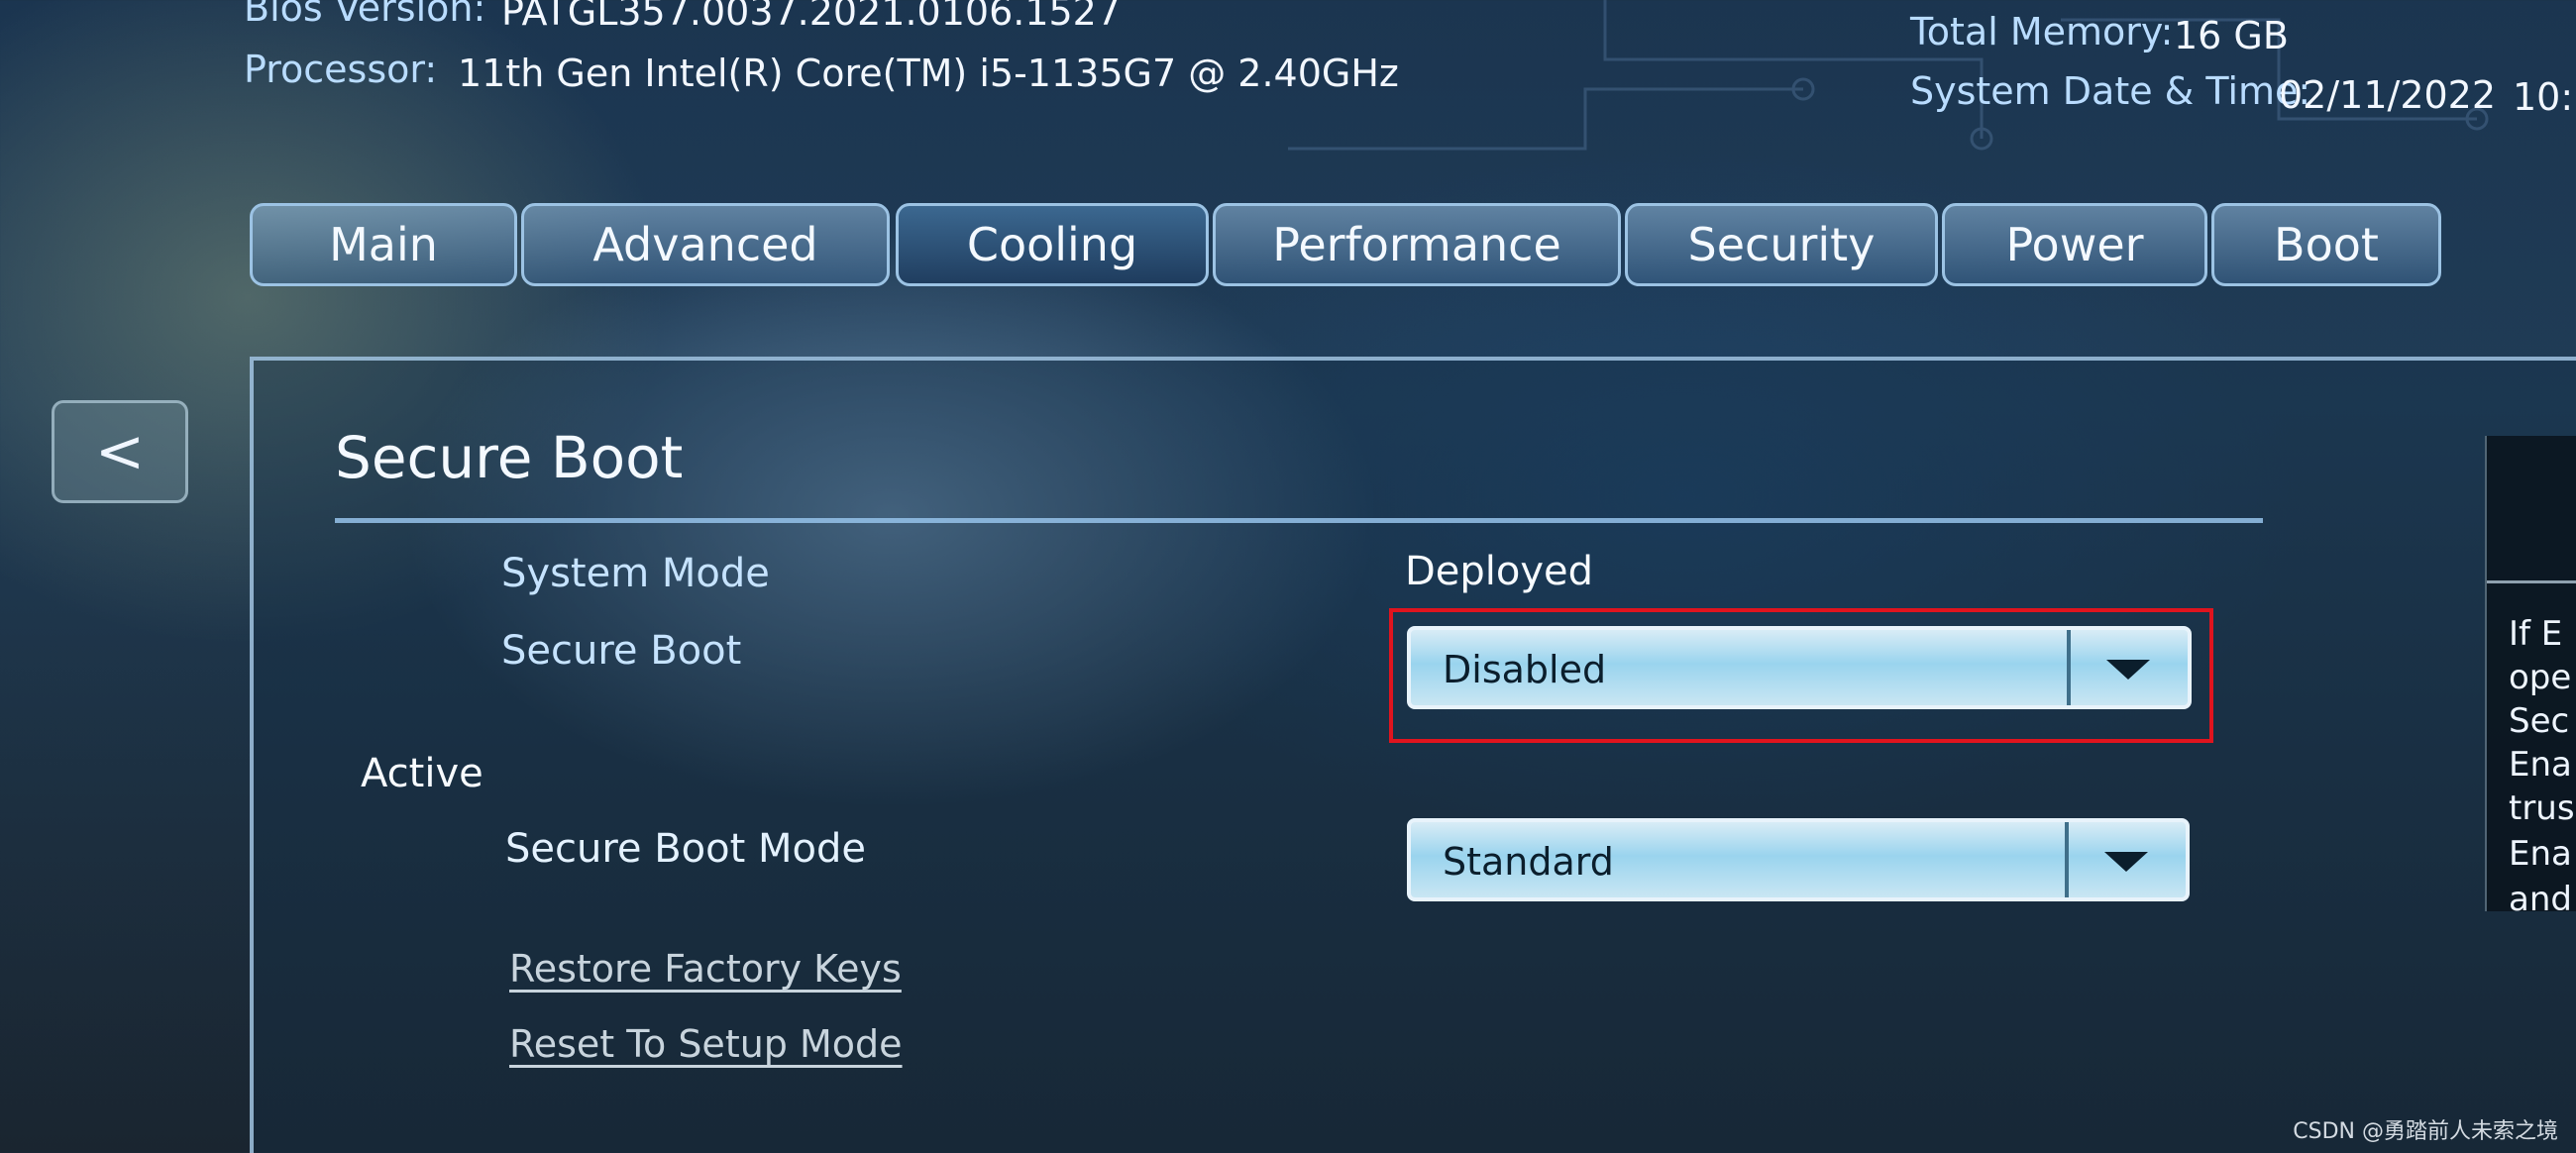 This screenshot has width=2576, height=1153. I want to click on help-text-line: trus, so click(2542, 808).